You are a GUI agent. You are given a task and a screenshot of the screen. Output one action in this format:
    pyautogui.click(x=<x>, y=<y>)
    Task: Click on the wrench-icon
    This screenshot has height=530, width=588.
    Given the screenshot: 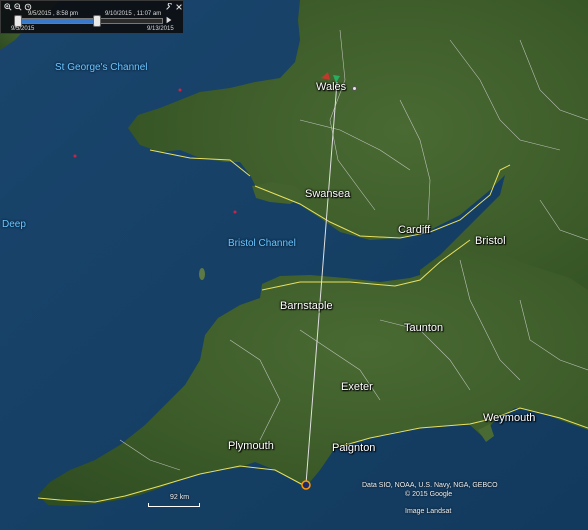 What is the action you would take?
    pyautogui.click(x=169, y=7)
    